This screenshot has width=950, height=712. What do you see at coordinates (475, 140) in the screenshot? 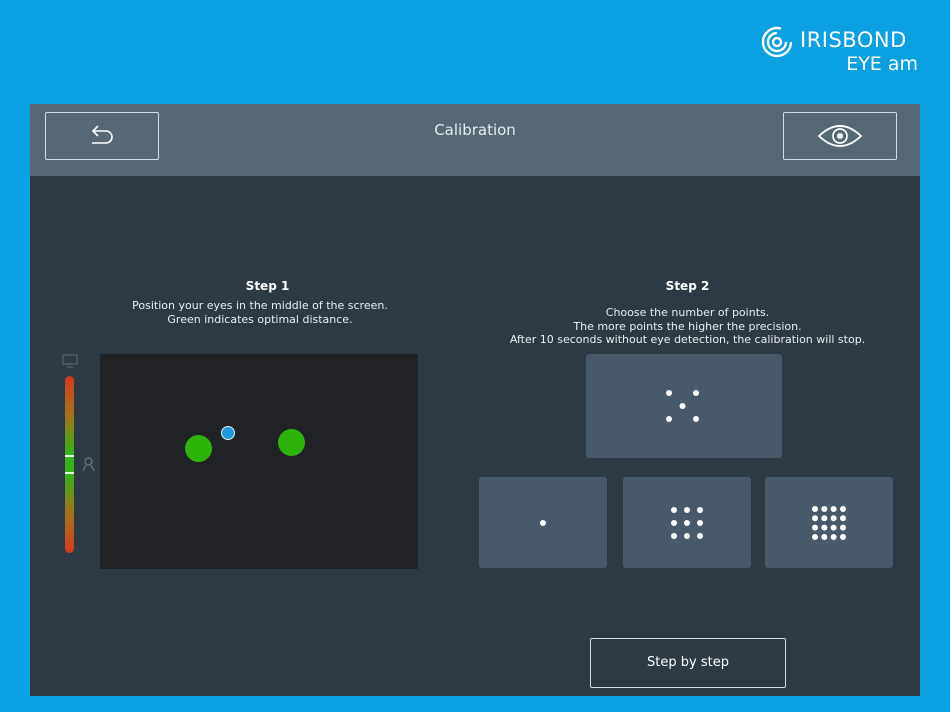
I see `header-bar: Calibration` at bounding box center [475, 140].